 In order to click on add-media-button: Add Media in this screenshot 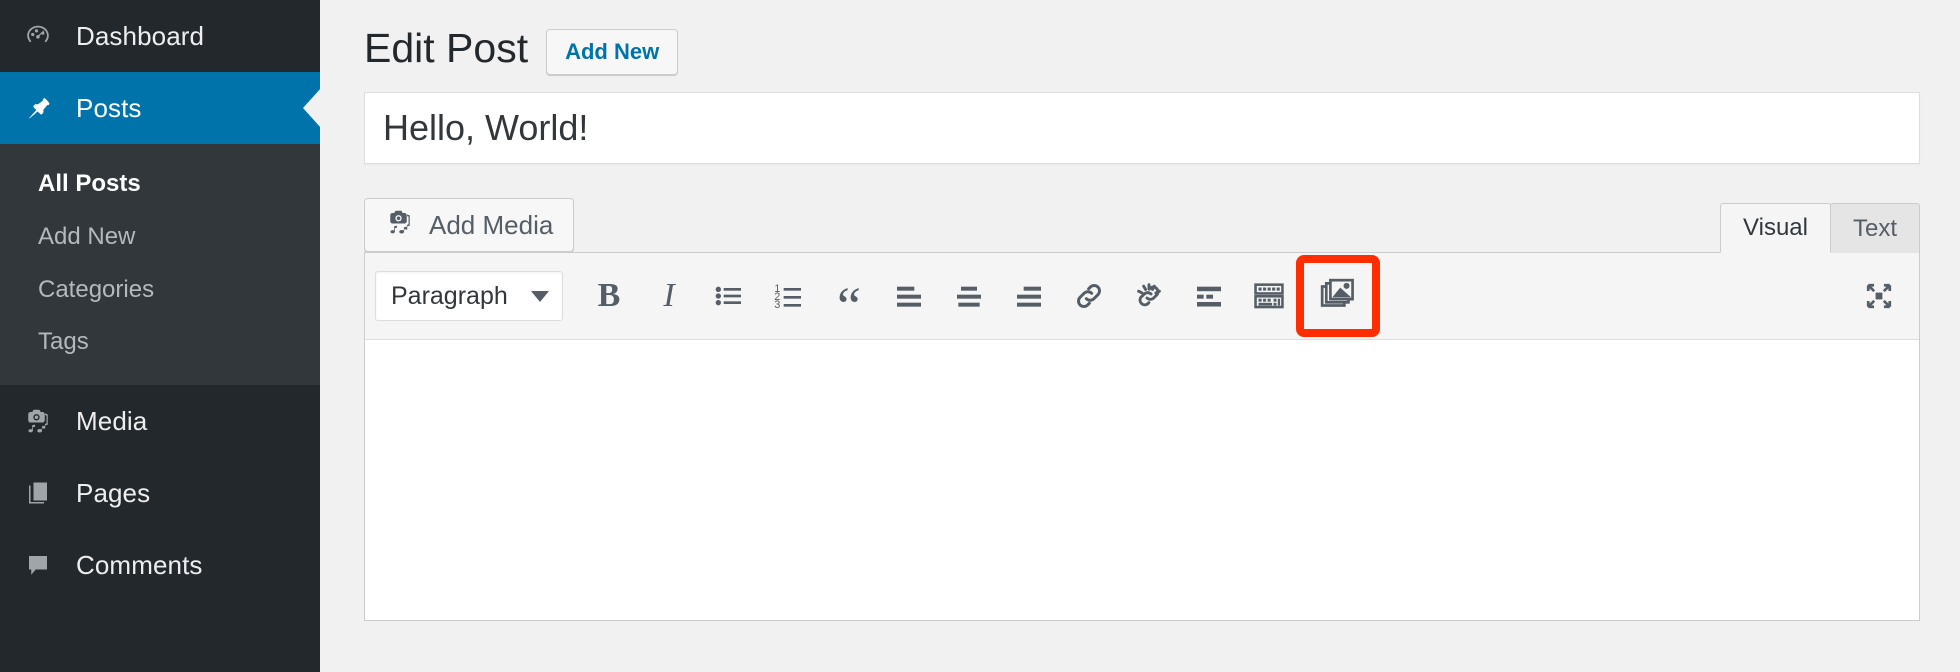, I will do `click(469, 225)`.